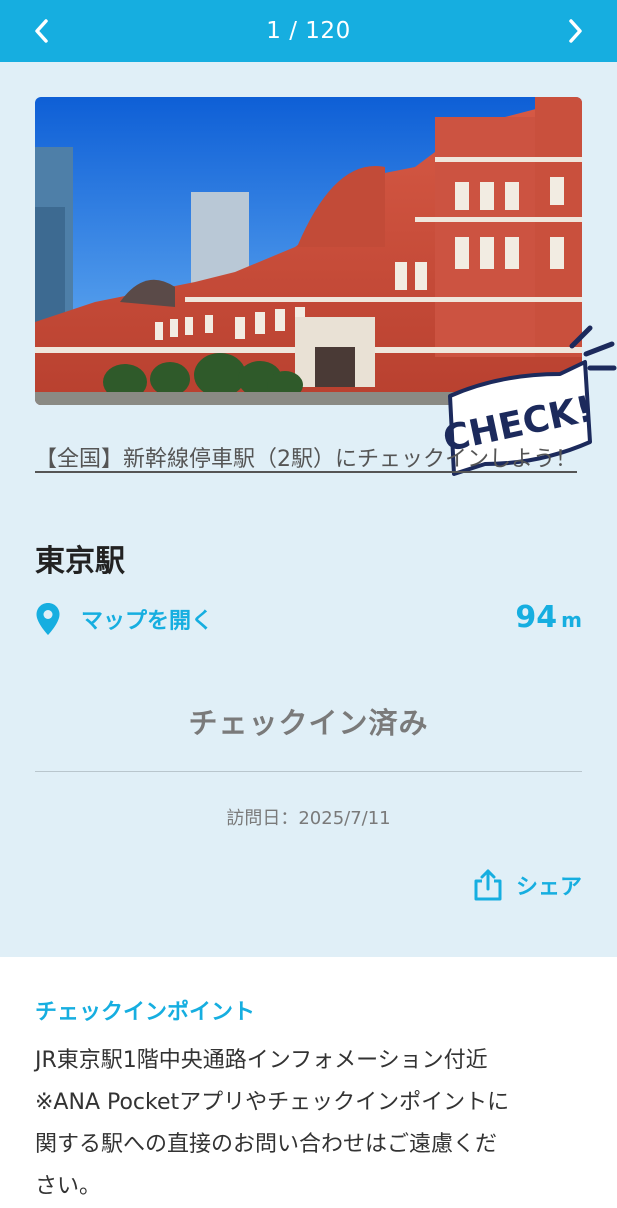 The height and width of the screenshot is (1208, 617). I want to click on description-line: 関する駅への直接のお問い合わせはご遠慮くだ, so click(266, 1144).